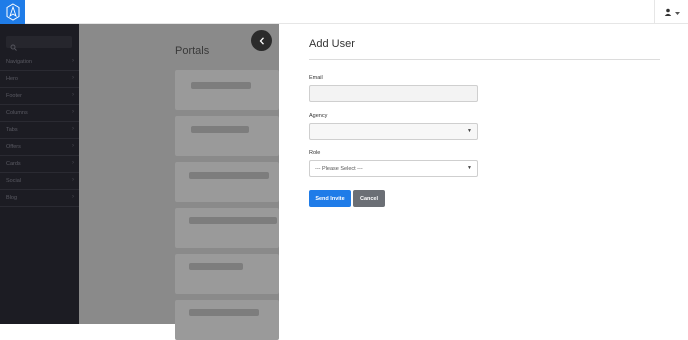 The width and height of the screenshot is (688, 340). What do you see at coordinates (19, 62) in the screenshot?
I see `sidebar-item-label: Navigation` at bounding box center [19, 62].